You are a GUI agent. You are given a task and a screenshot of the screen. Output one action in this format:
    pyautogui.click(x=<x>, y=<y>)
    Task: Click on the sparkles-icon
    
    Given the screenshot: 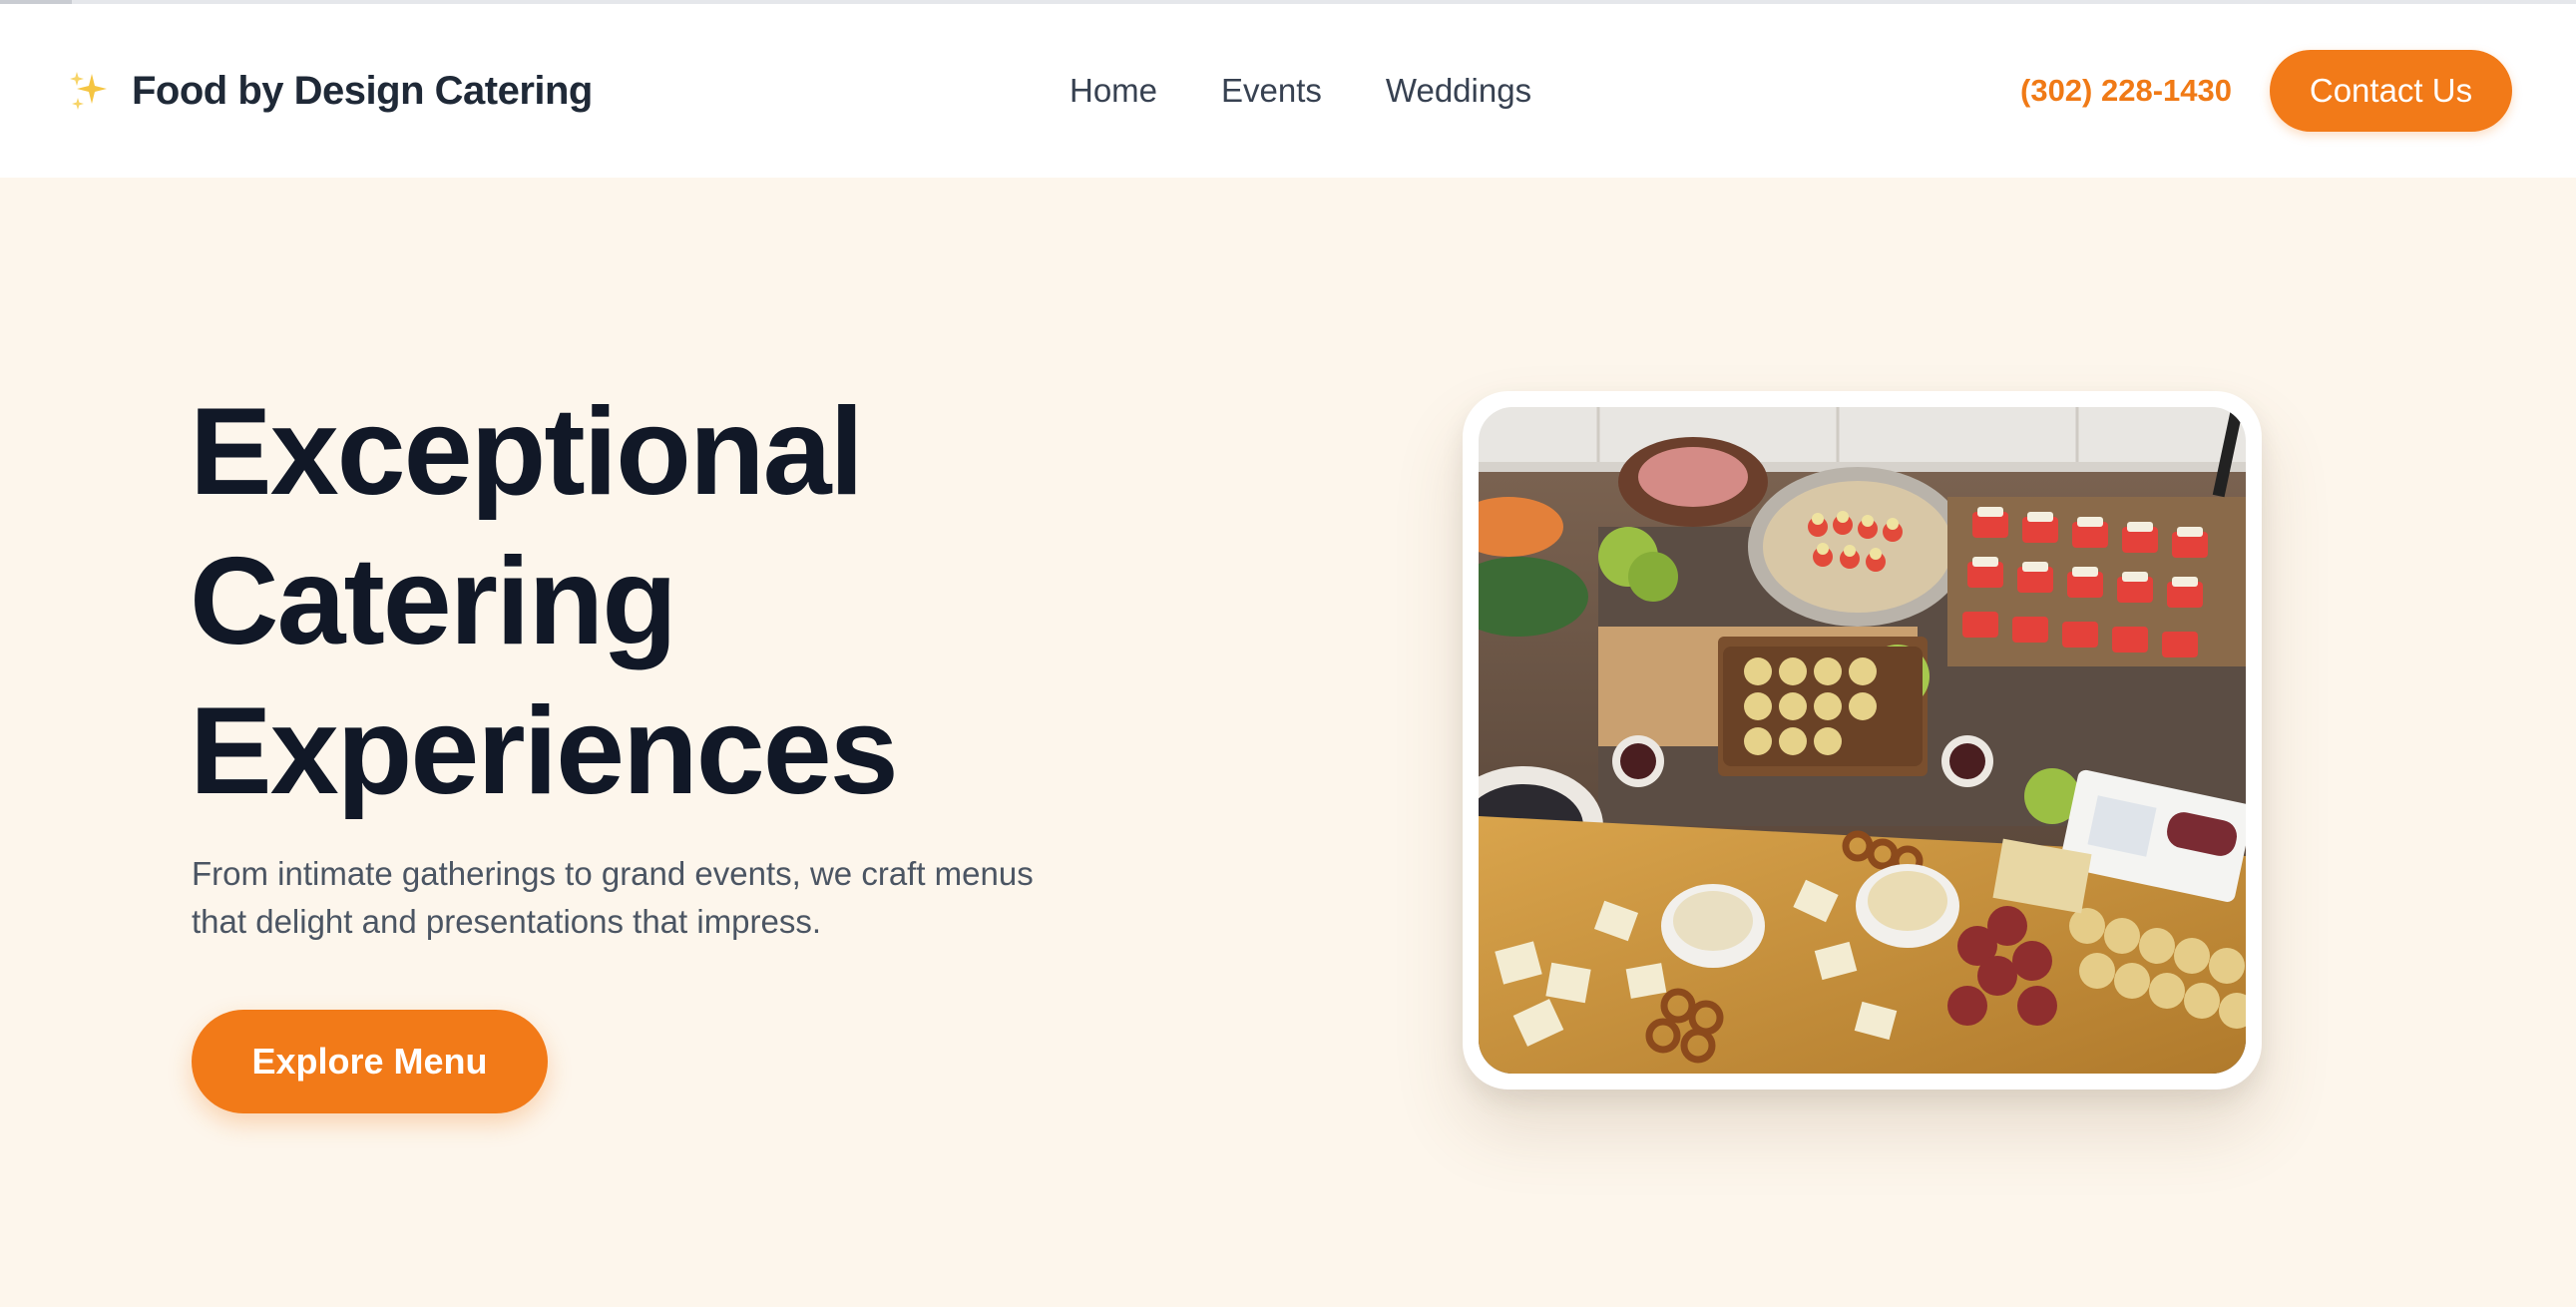 What is the action you would take?
    pyautogui.click(x=88, y=91)
    